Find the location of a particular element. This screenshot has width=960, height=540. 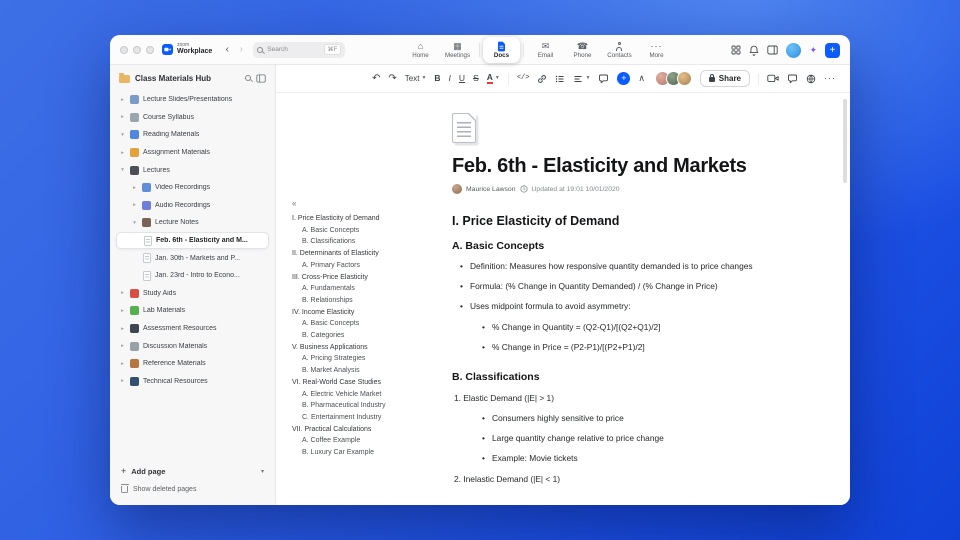

minimize-window-button is located at coordinates (137, 49).